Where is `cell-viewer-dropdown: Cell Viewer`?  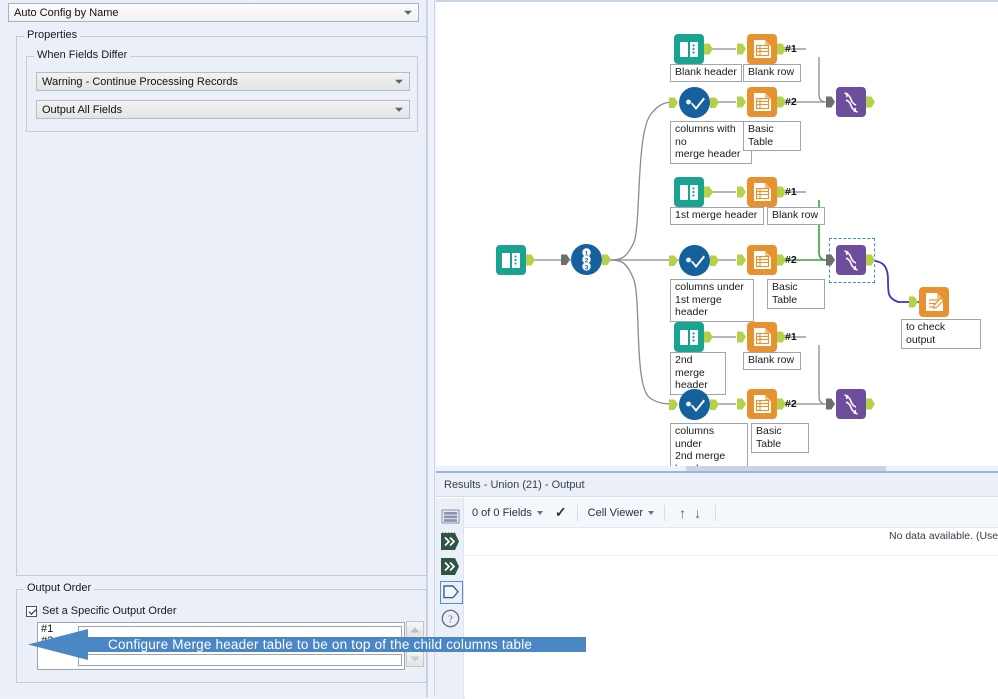
cell-viewer-dropdown: Cell Viewer is located at coordinates (621, 512).